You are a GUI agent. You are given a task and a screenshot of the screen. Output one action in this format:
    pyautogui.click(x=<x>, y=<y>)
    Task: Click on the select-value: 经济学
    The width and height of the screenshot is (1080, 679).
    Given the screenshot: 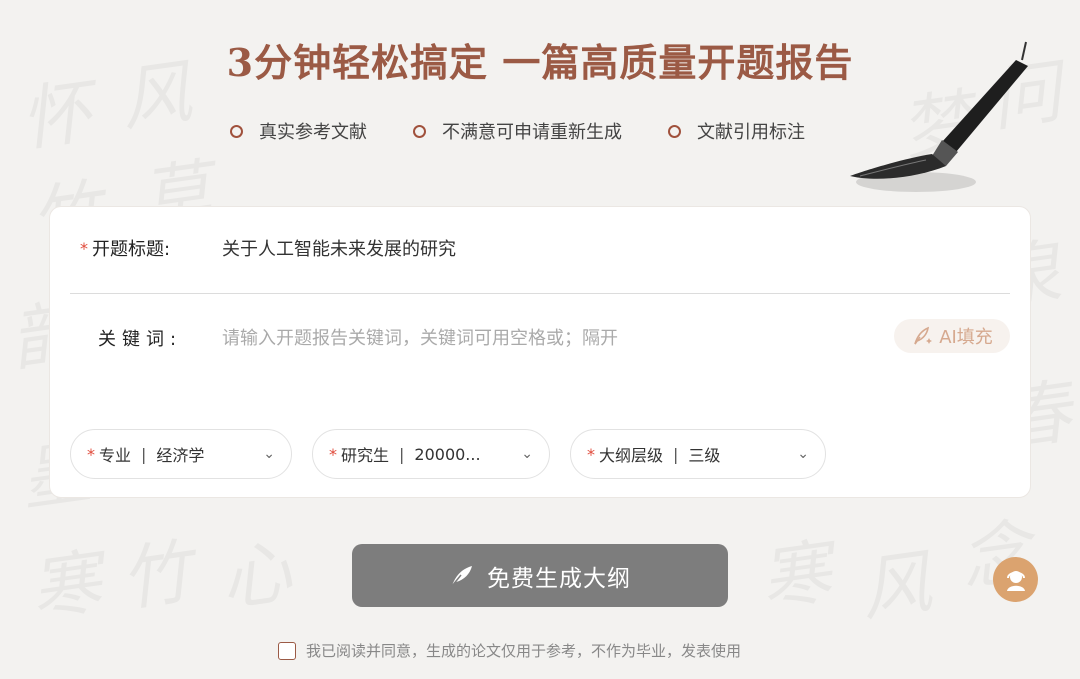 What is the action you would take?
    pyautogui.click(x=180, y=455)
    